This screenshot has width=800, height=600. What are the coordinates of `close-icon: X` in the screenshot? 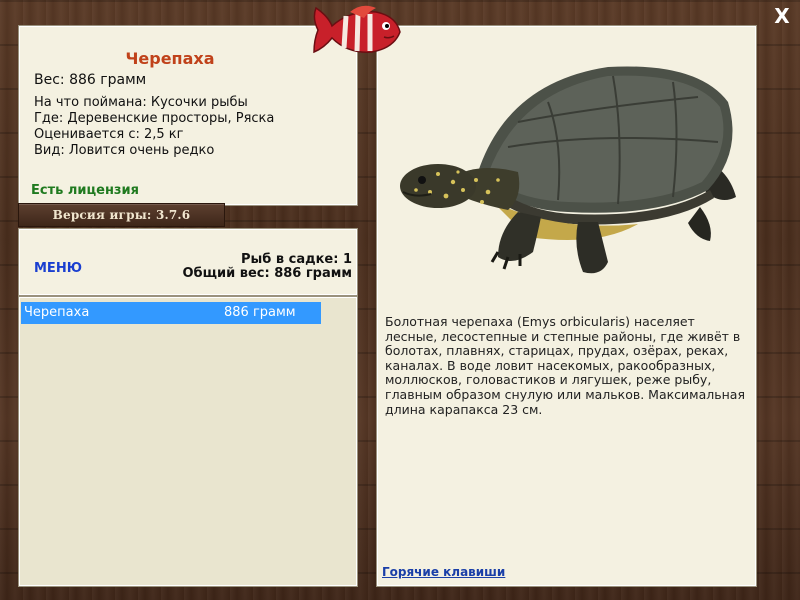 It's located at (782, 16).